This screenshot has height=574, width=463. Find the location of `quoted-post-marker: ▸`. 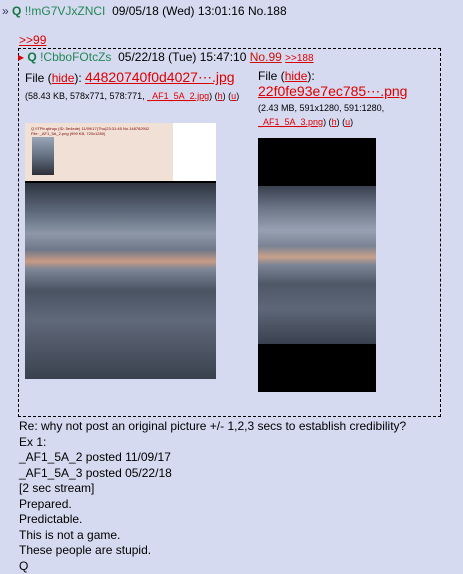

quoted-post-marker: ▸ is located at coordinates (21, 57).